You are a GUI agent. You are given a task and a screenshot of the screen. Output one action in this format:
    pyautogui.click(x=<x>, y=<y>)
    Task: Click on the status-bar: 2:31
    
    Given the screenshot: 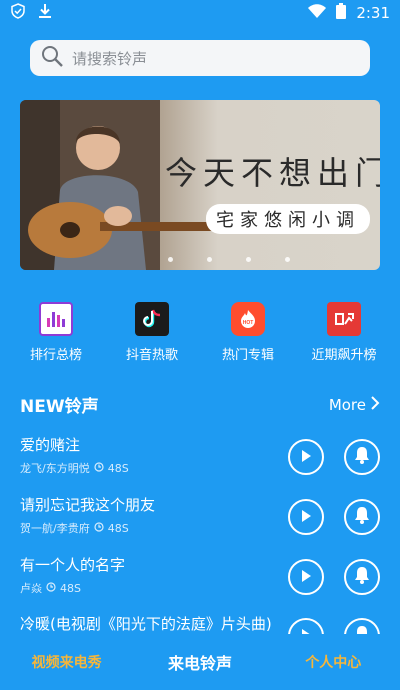 What is the action you would take?
    pyautogui.click(x=200, y=13)
    